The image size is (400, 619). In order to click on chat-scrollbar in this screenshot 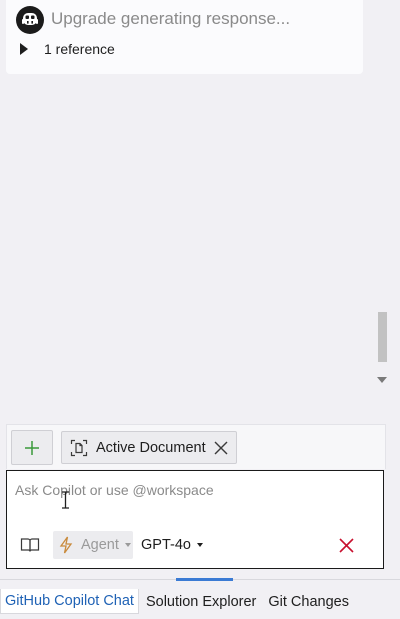, I will do `click(383, 196)`.